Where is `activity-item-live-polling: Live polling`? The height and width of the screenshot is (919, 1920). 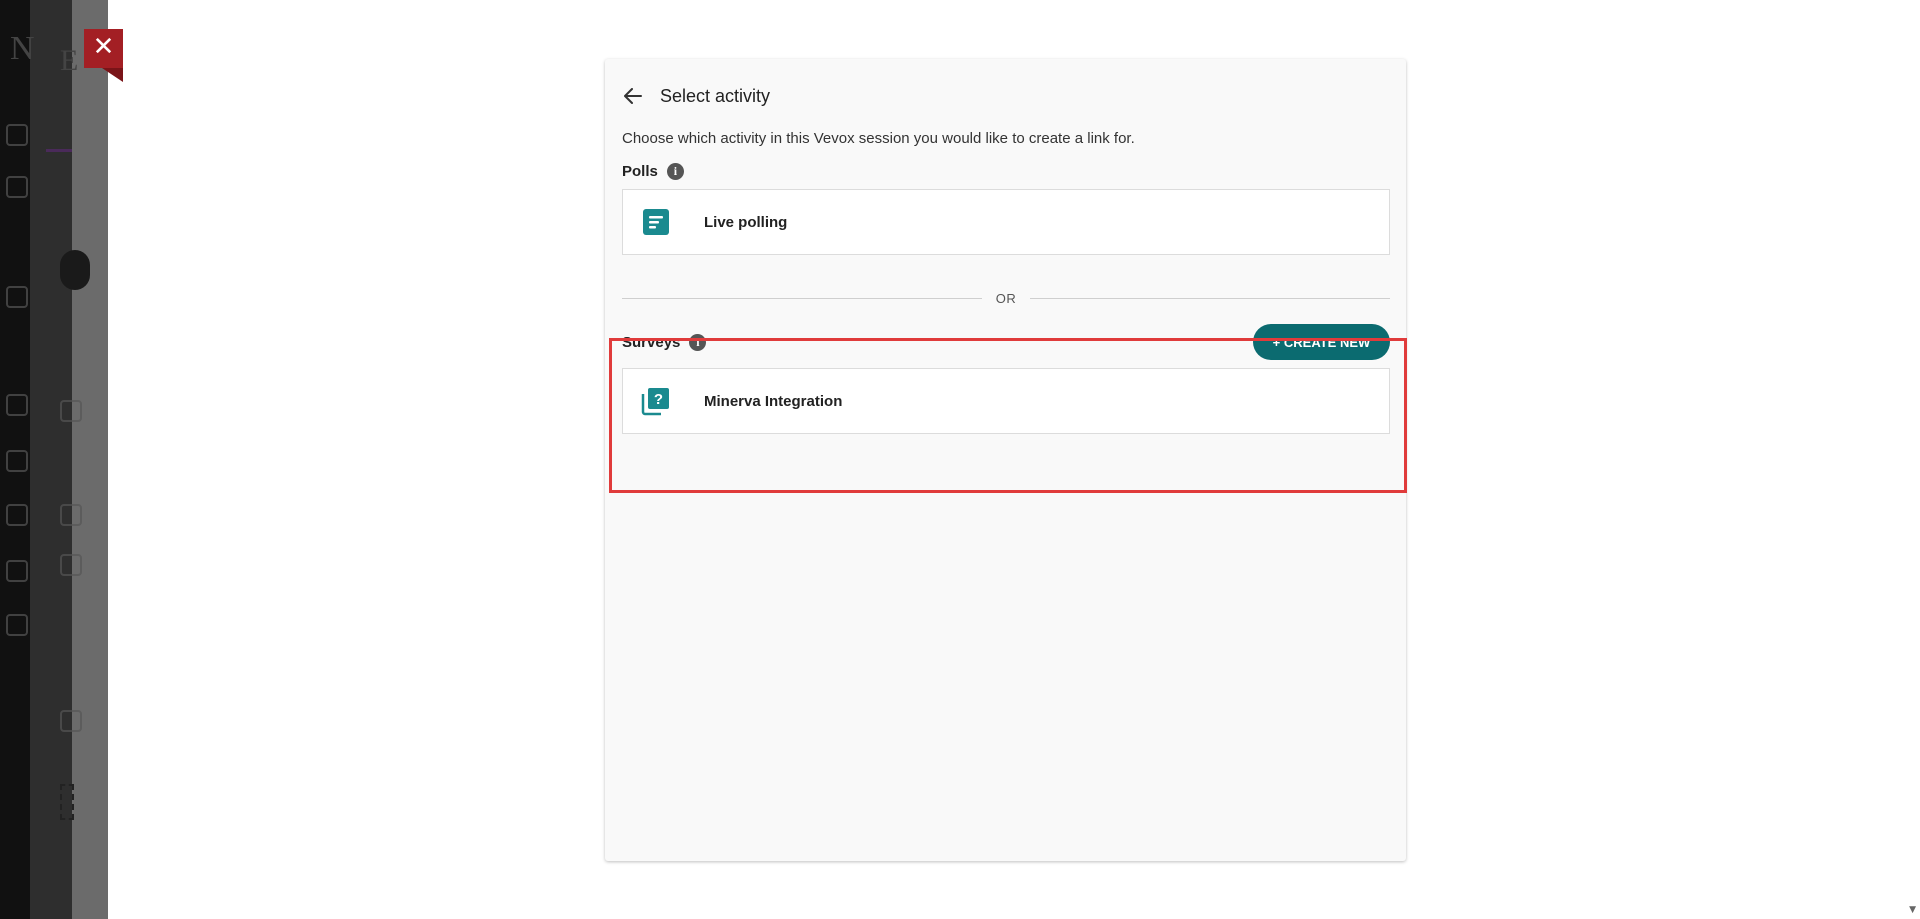 activity-item-live-polling: Live polling is located at coordinates (1006, 222).